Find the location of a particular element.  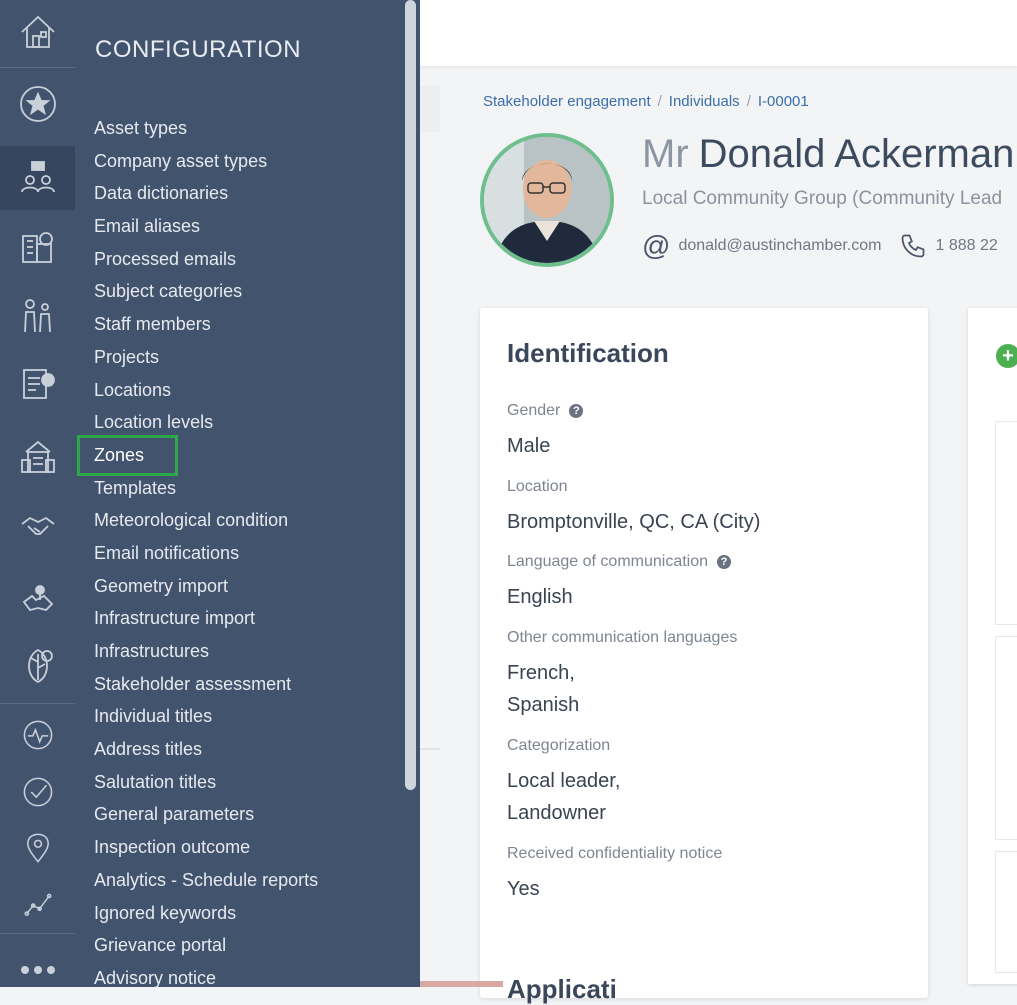

categorization-label: Categorization is located at coordinates (559, 745).